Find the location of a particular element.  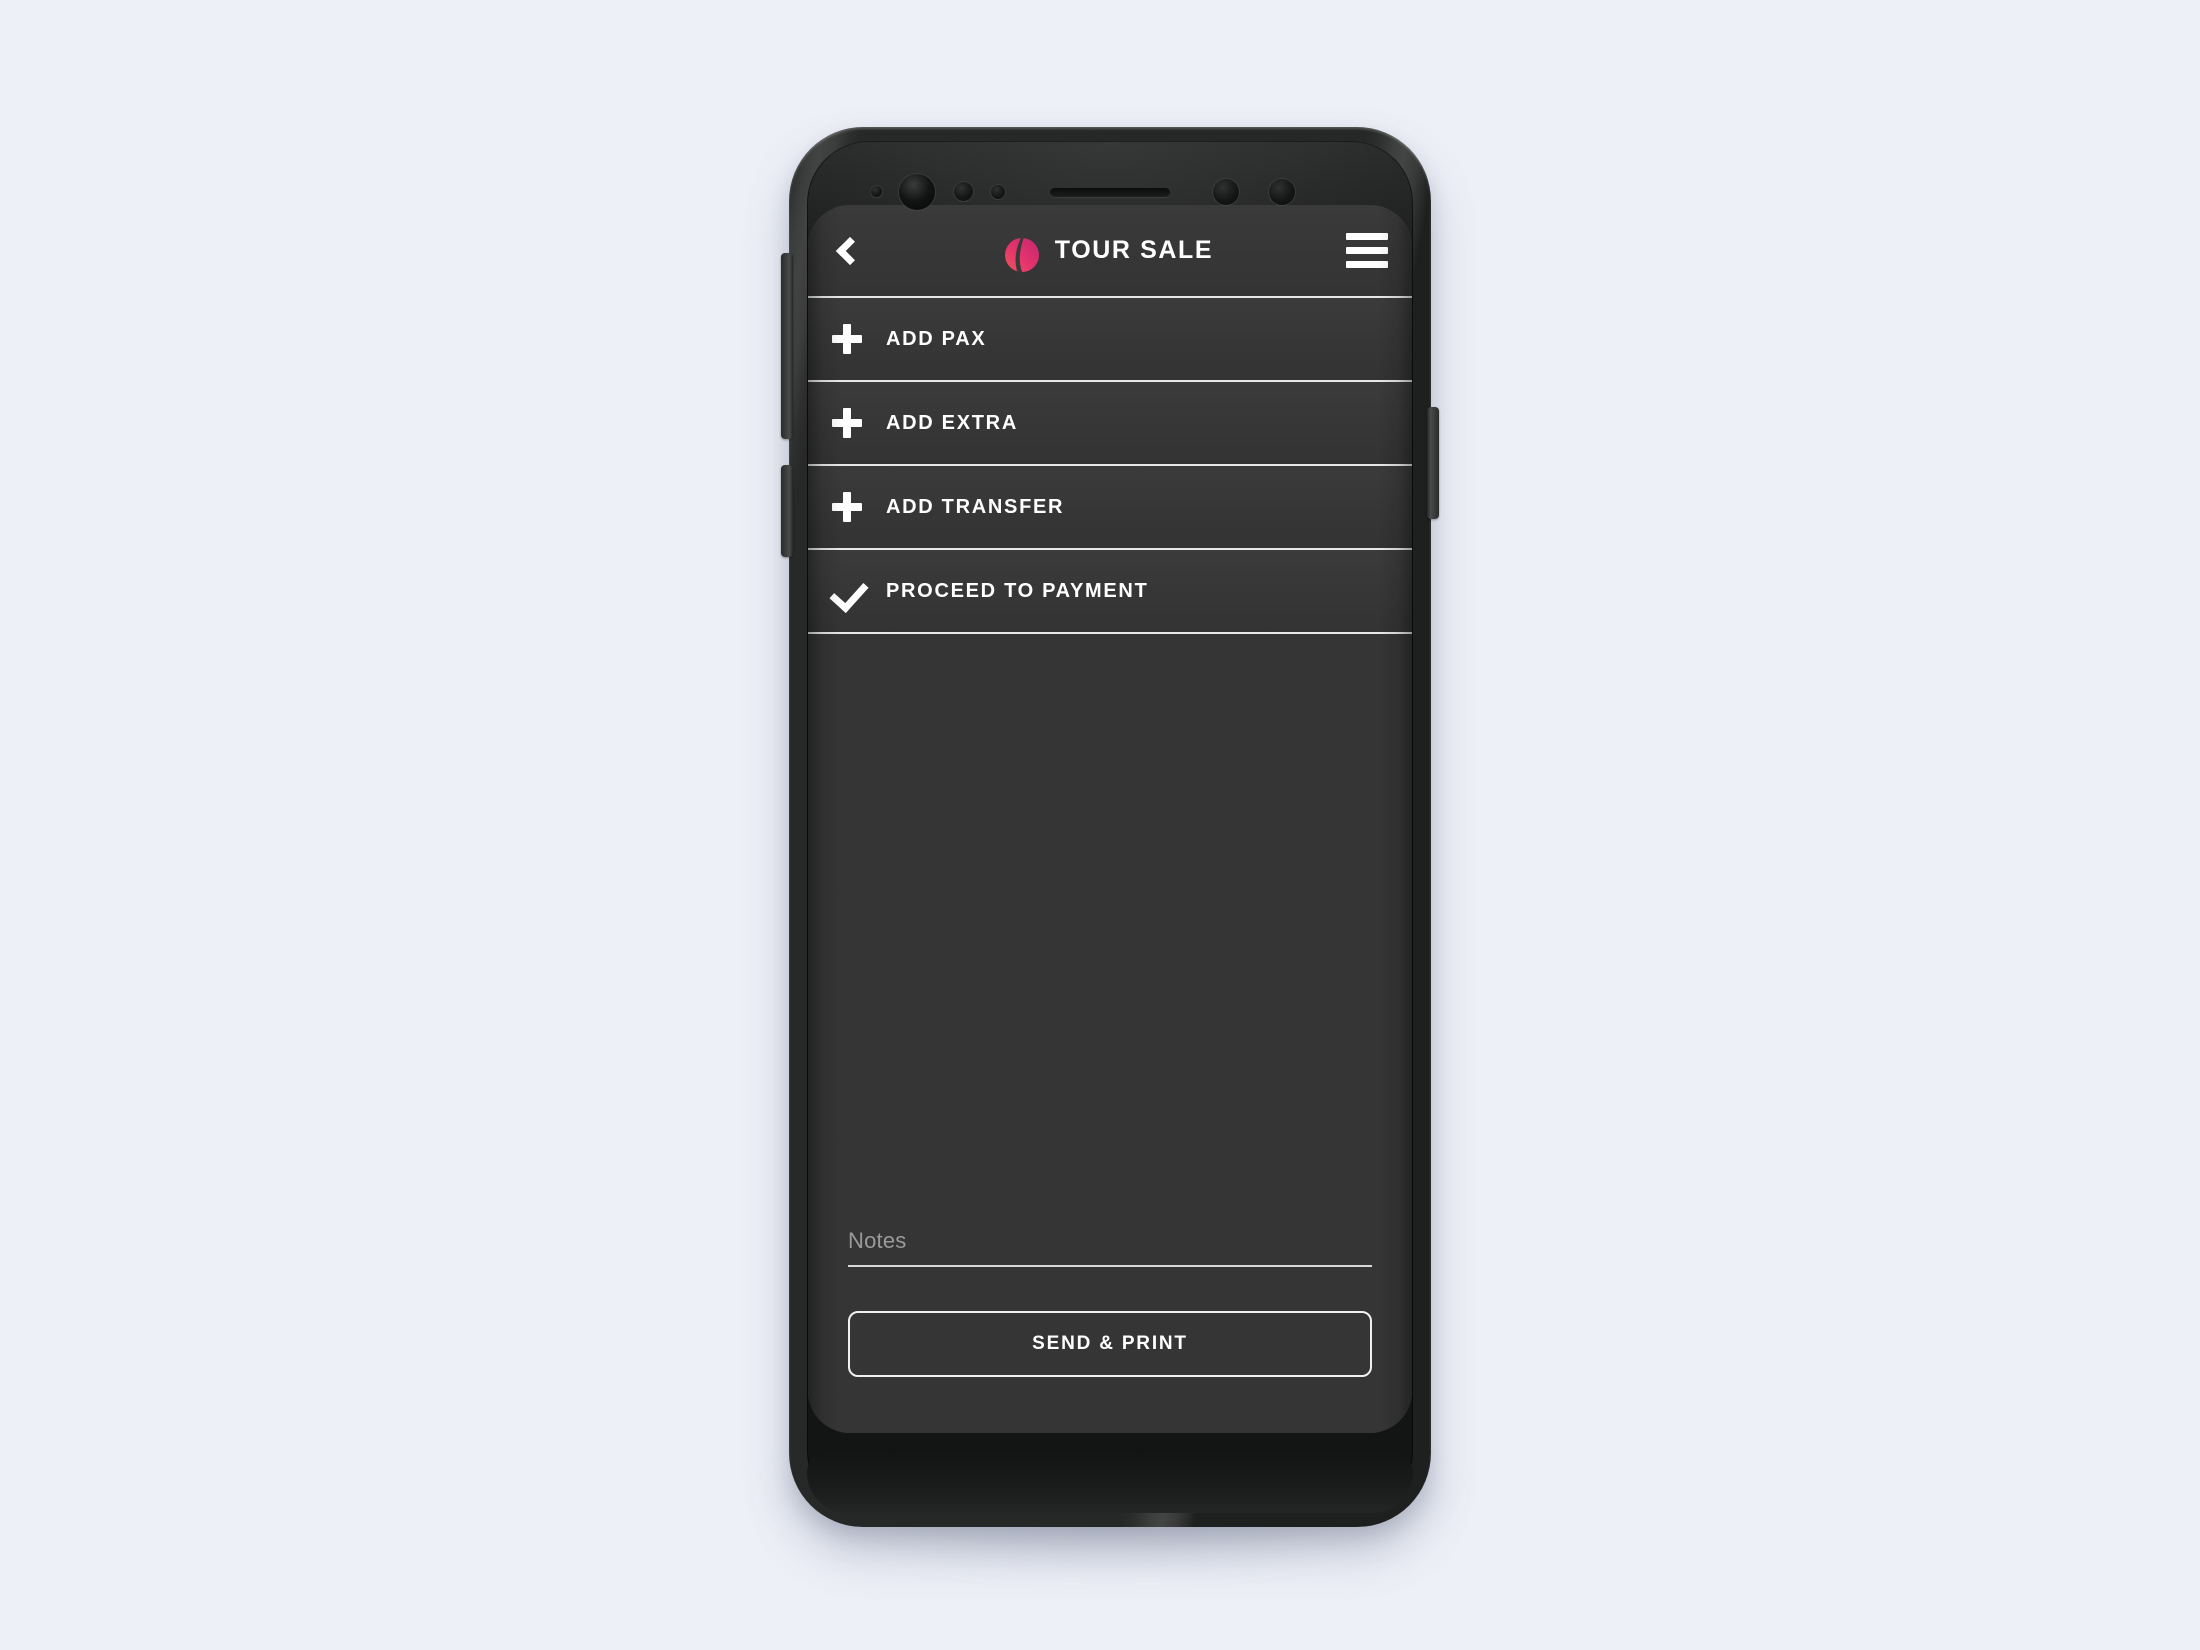

chevron-left-icon is located at coordinates (850, 250).